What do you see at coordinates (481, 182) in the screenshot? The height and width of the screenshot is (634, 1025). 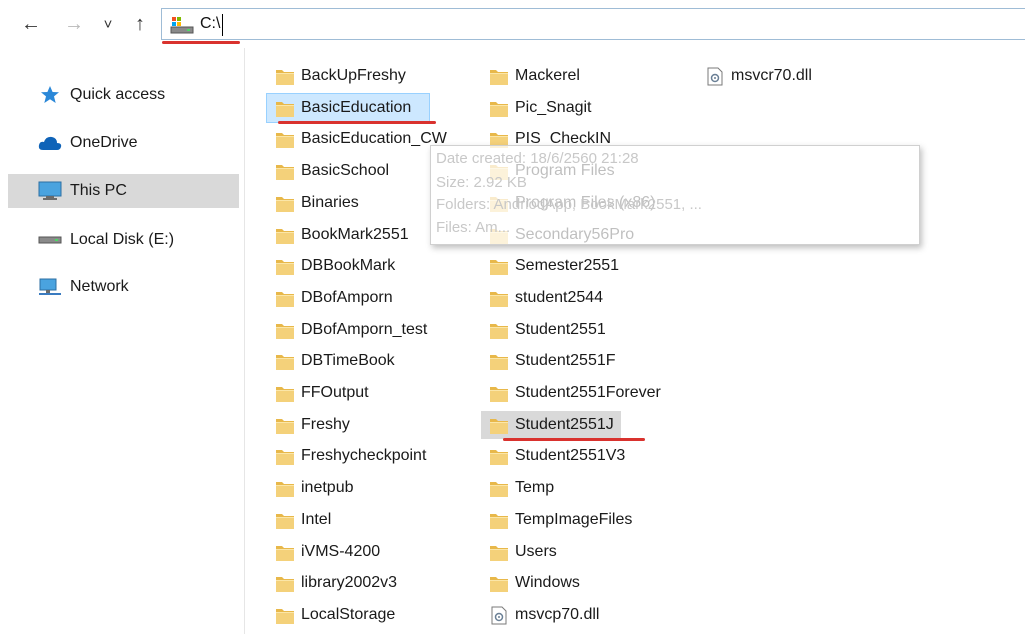 I see `tooltip-size: Size: 2.92 KB` at bounding box center [481, 182].